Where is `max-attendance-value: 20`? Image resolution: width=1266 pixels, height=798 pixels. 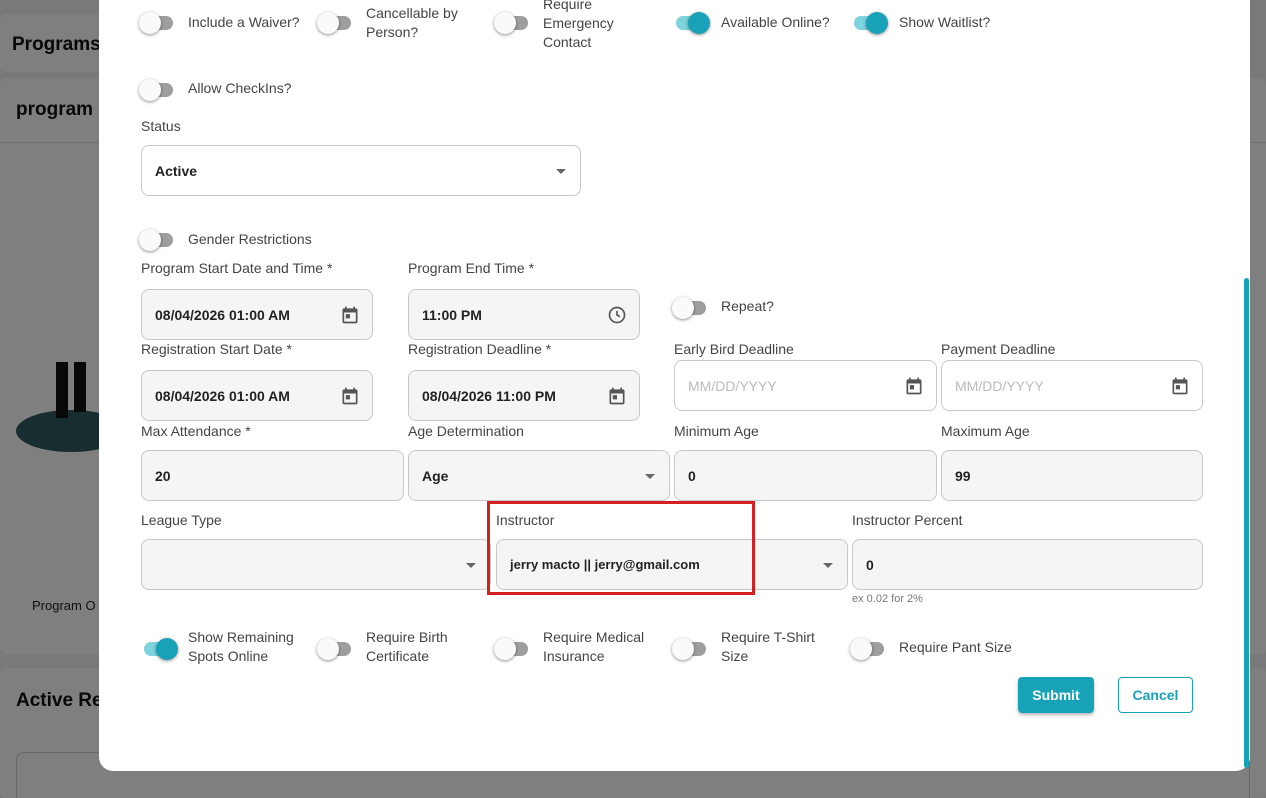 max-attendance-value: 20 is located at coordinates (163, 475).